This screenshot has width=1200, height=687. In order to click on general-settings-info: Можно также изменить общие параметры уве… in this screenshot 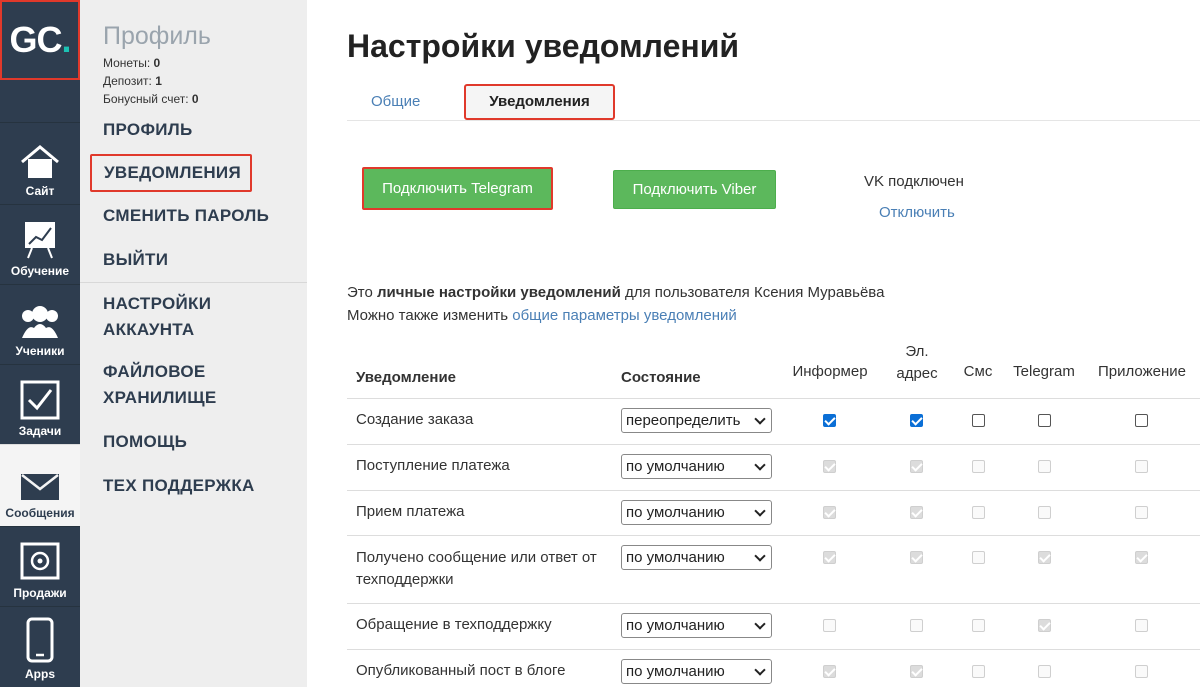, I will do `click(542, 315)`.